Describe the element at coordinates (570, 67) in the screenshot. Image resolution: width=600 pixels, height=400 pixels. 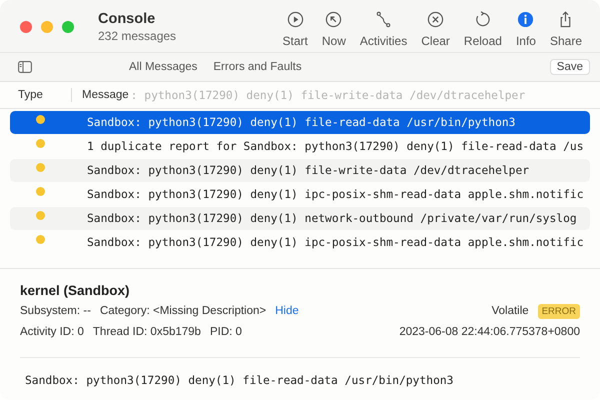
I see `save-button: Save` at that location.